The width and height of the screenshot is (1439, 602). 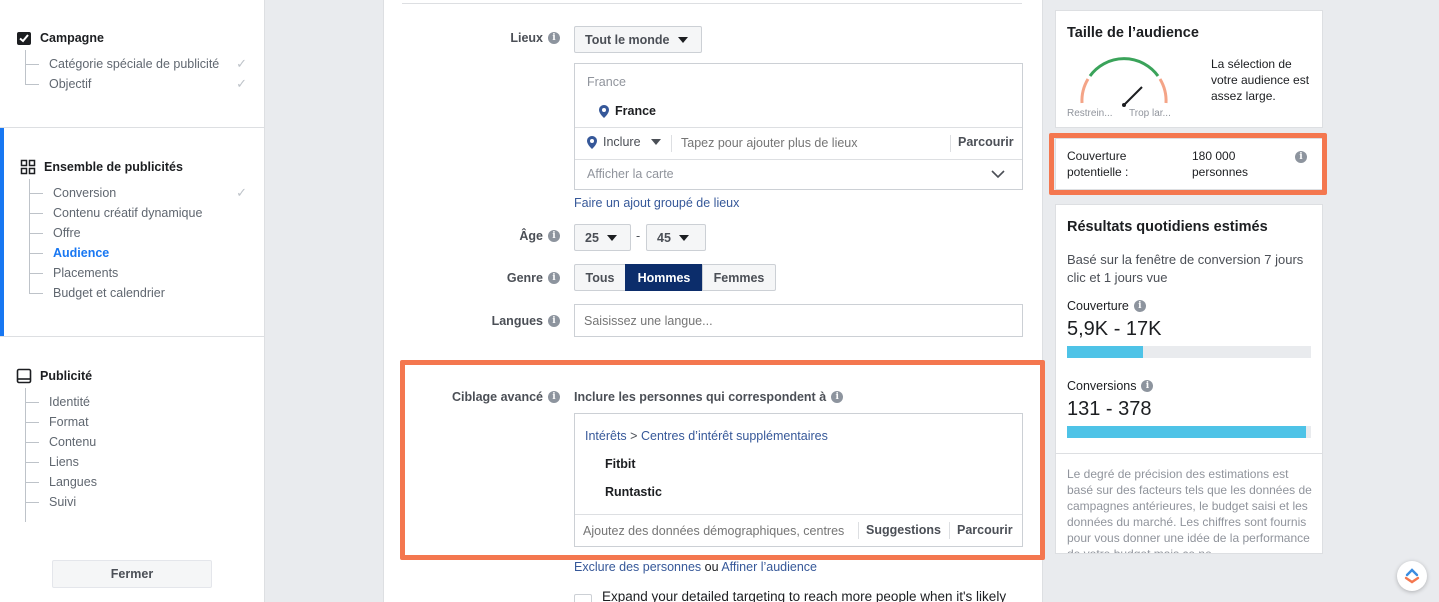 I want to click on show-map-toggle-label: Afficher la carte, so click(x=630, y=174).